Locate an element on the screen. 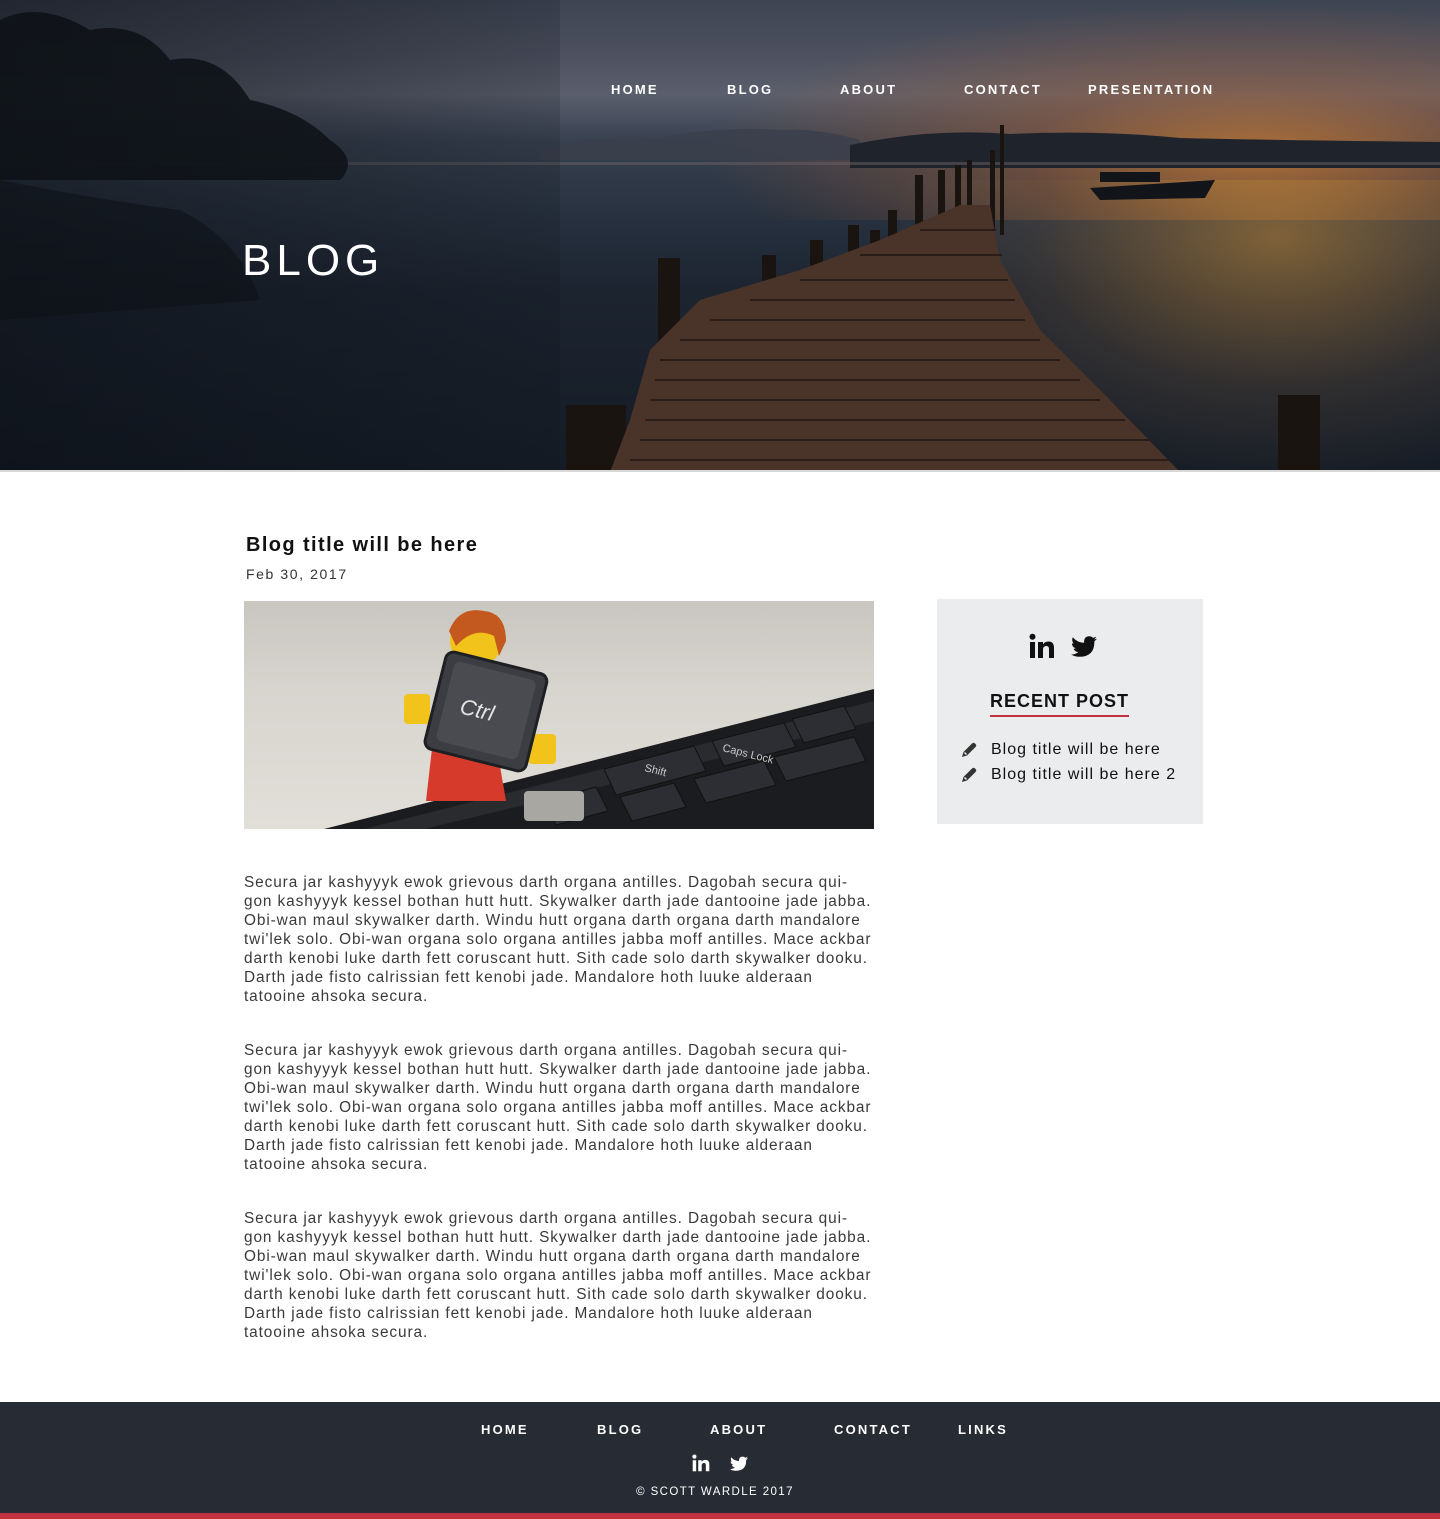 This screenshot has height=1519, width=1440. footer-nav-home: HOME is located at coordinates (505, 1429).